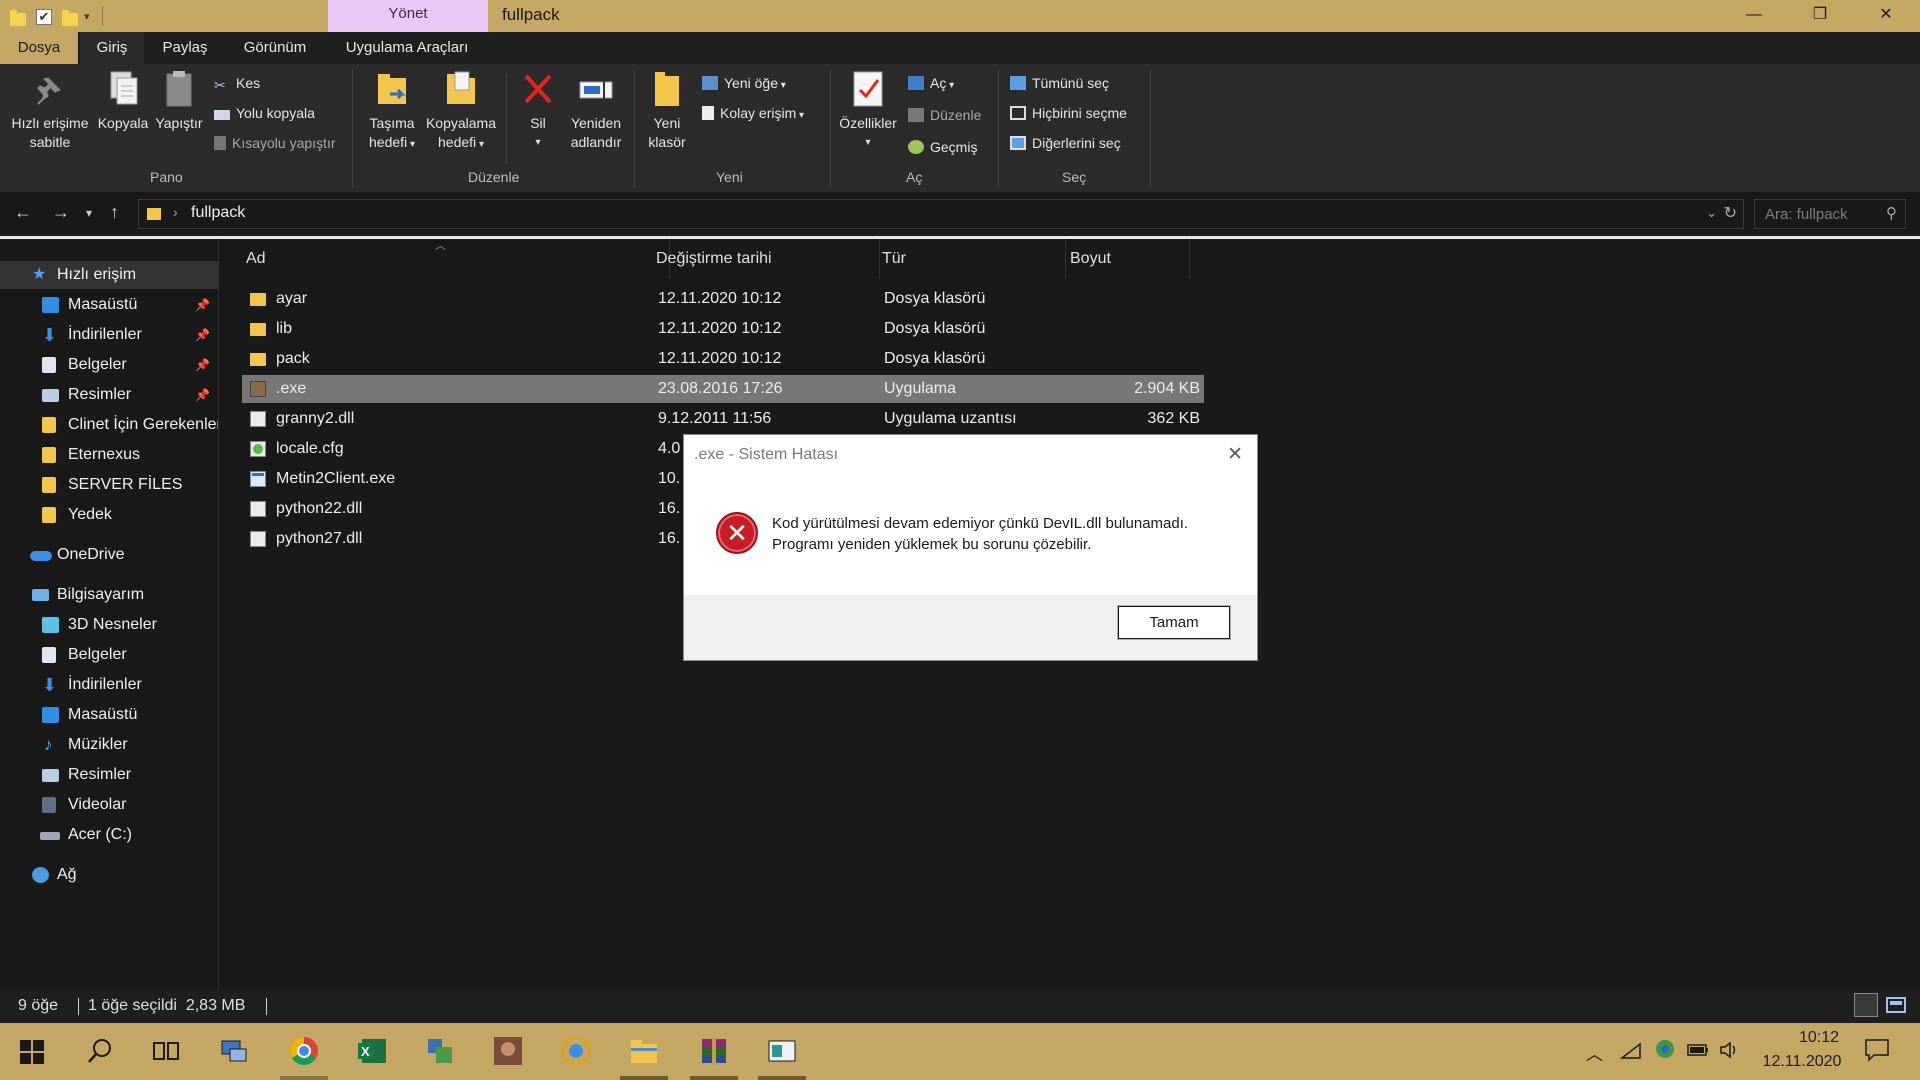  I want to click on properties-button: Özellikler ▾, so click(868, 110).